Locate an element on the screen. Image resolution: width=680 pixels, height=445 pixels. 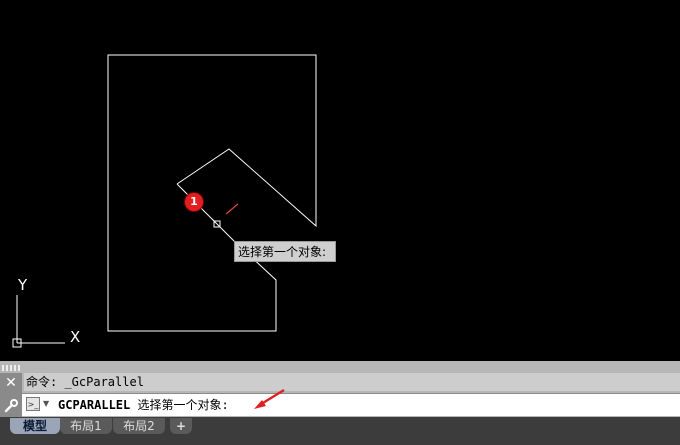
current-command: GCPARALLEL is located at coordinates (94, 405).